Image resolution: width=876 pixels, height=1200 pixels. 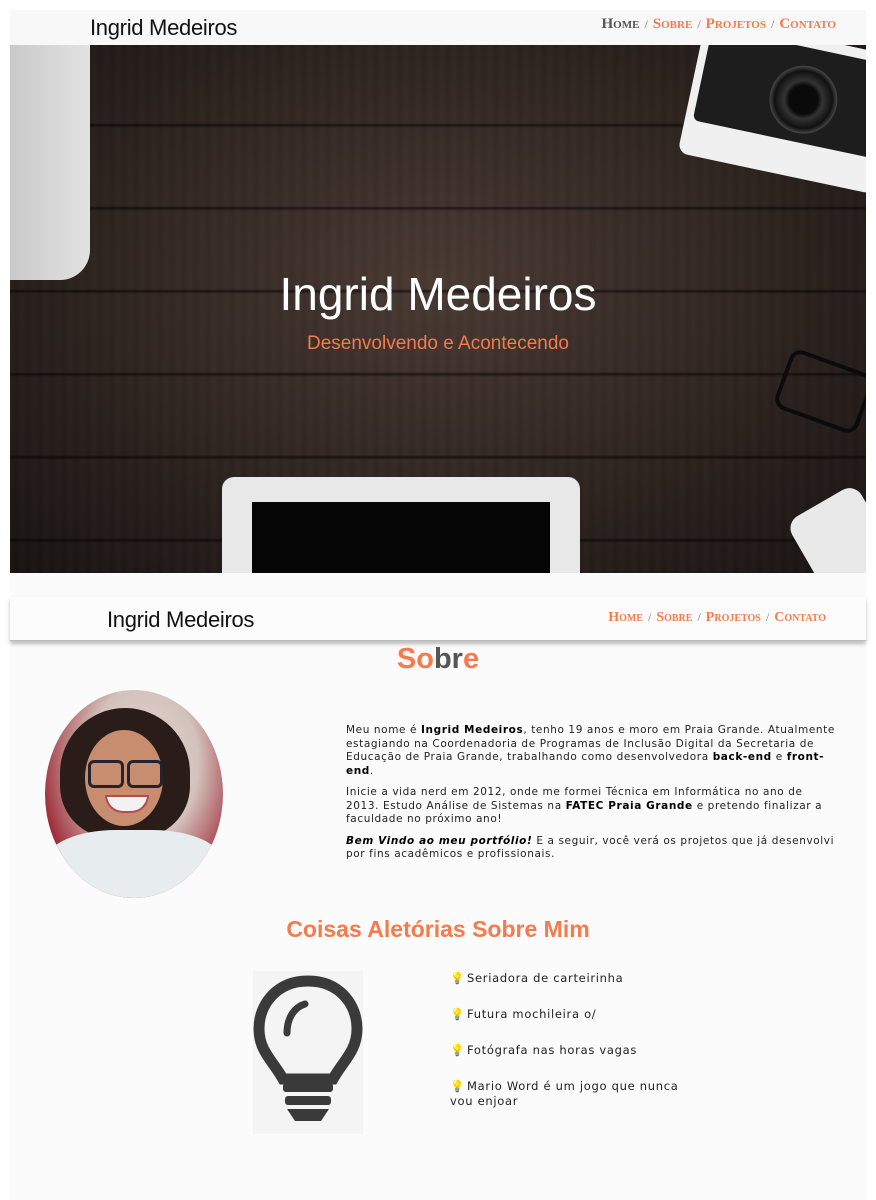 I want to click on section-title-sobre: Sobre, so click(x=438, y=659).